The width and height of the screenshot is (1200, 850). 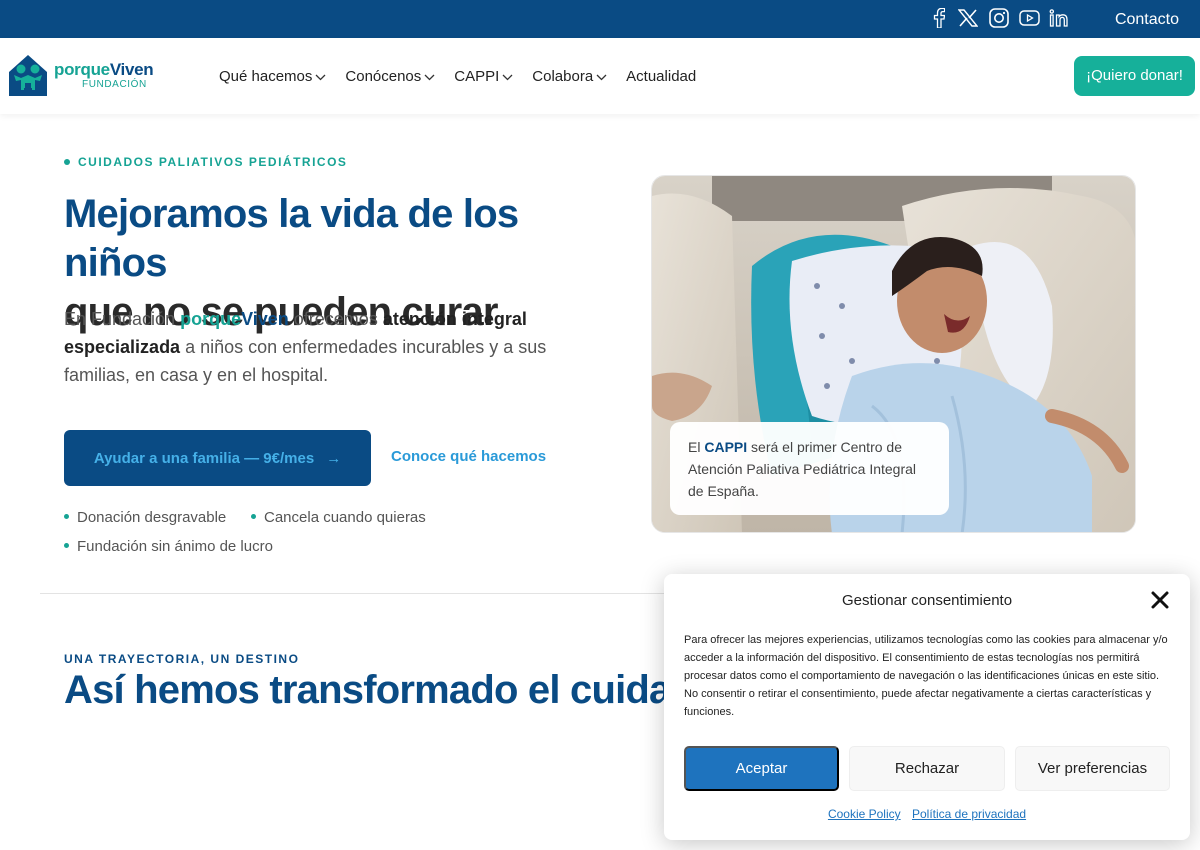 What do you see at coordinates (696, 447) in the screenshot?
I see `caption-text: El` at bounding box center [696, 447].